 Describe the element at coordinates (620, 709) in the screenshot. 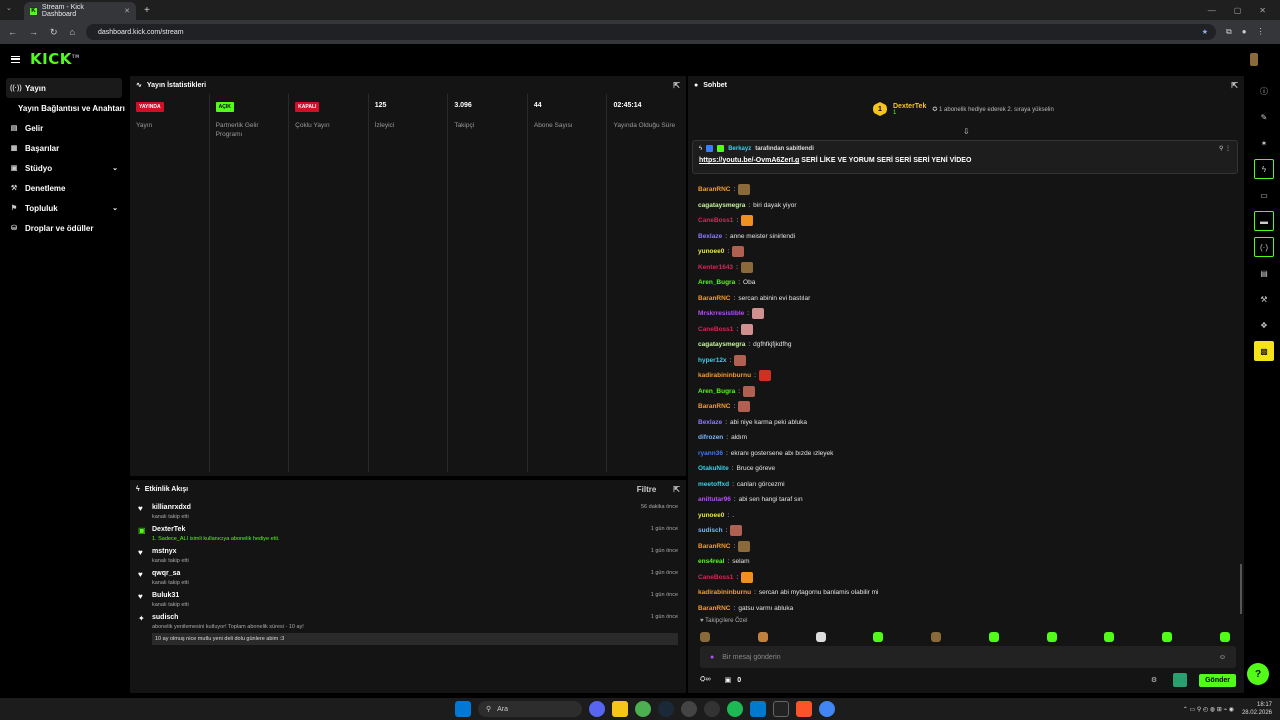

I see `file-explorer-icon` at that location.